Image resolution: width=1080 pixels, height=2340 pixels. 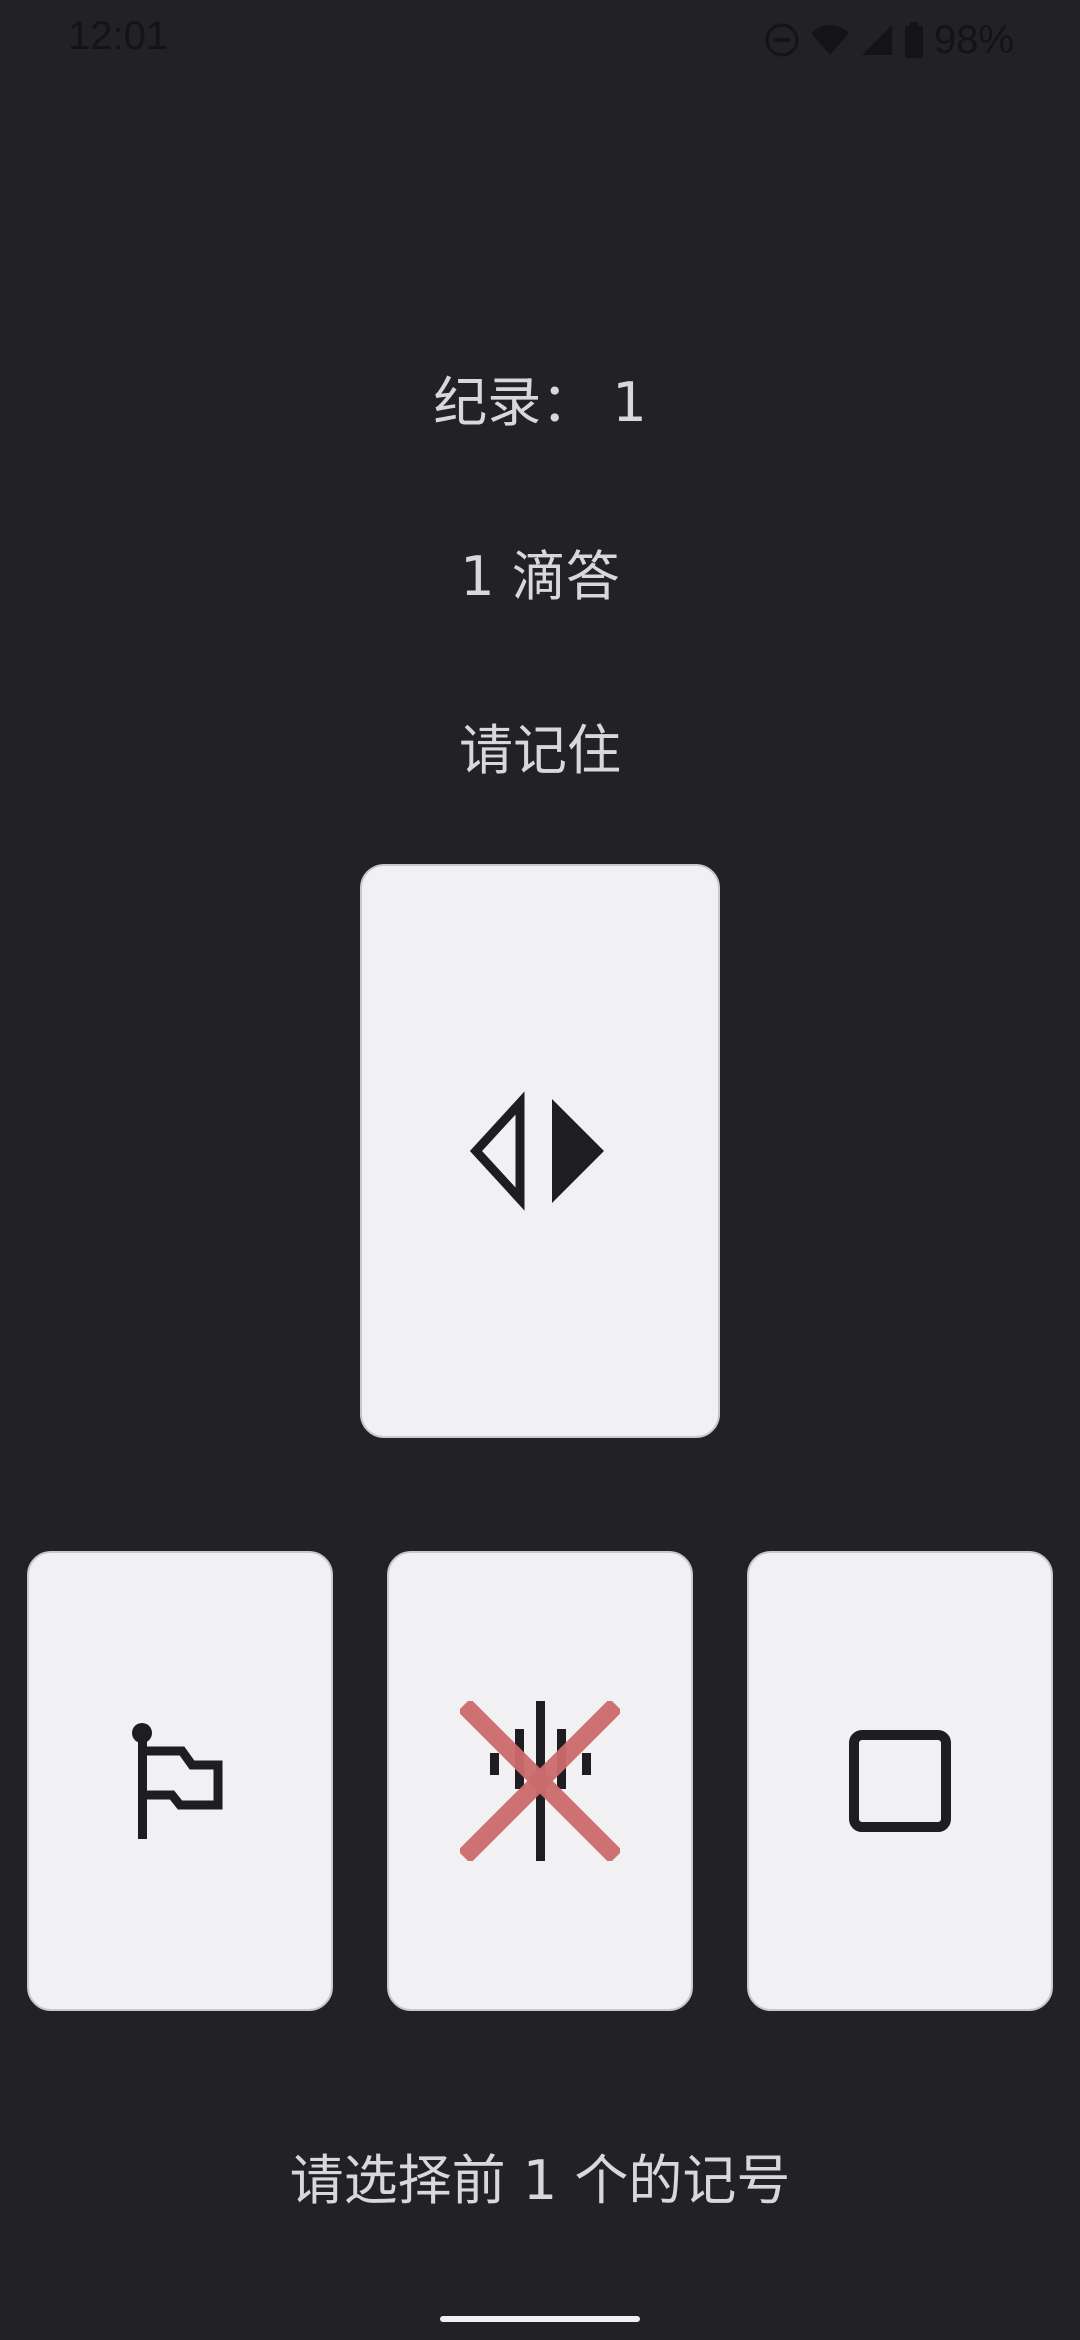 I want to click on status-bar: 12:01 98%, so click(x=540, y=40).